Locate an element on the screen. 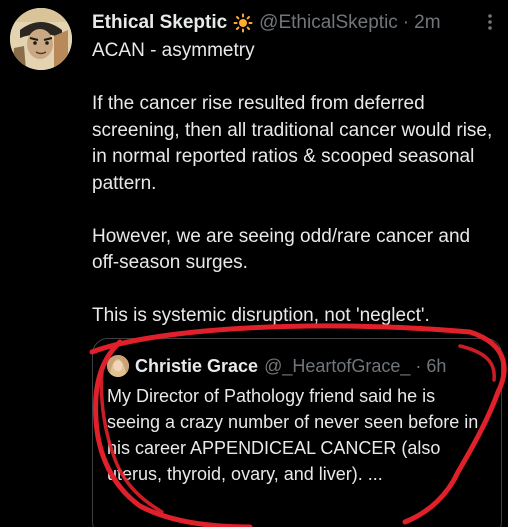 Image resolution: width=508 pixels, height=527 pixels. avatar is located at coordinates (41, 39).